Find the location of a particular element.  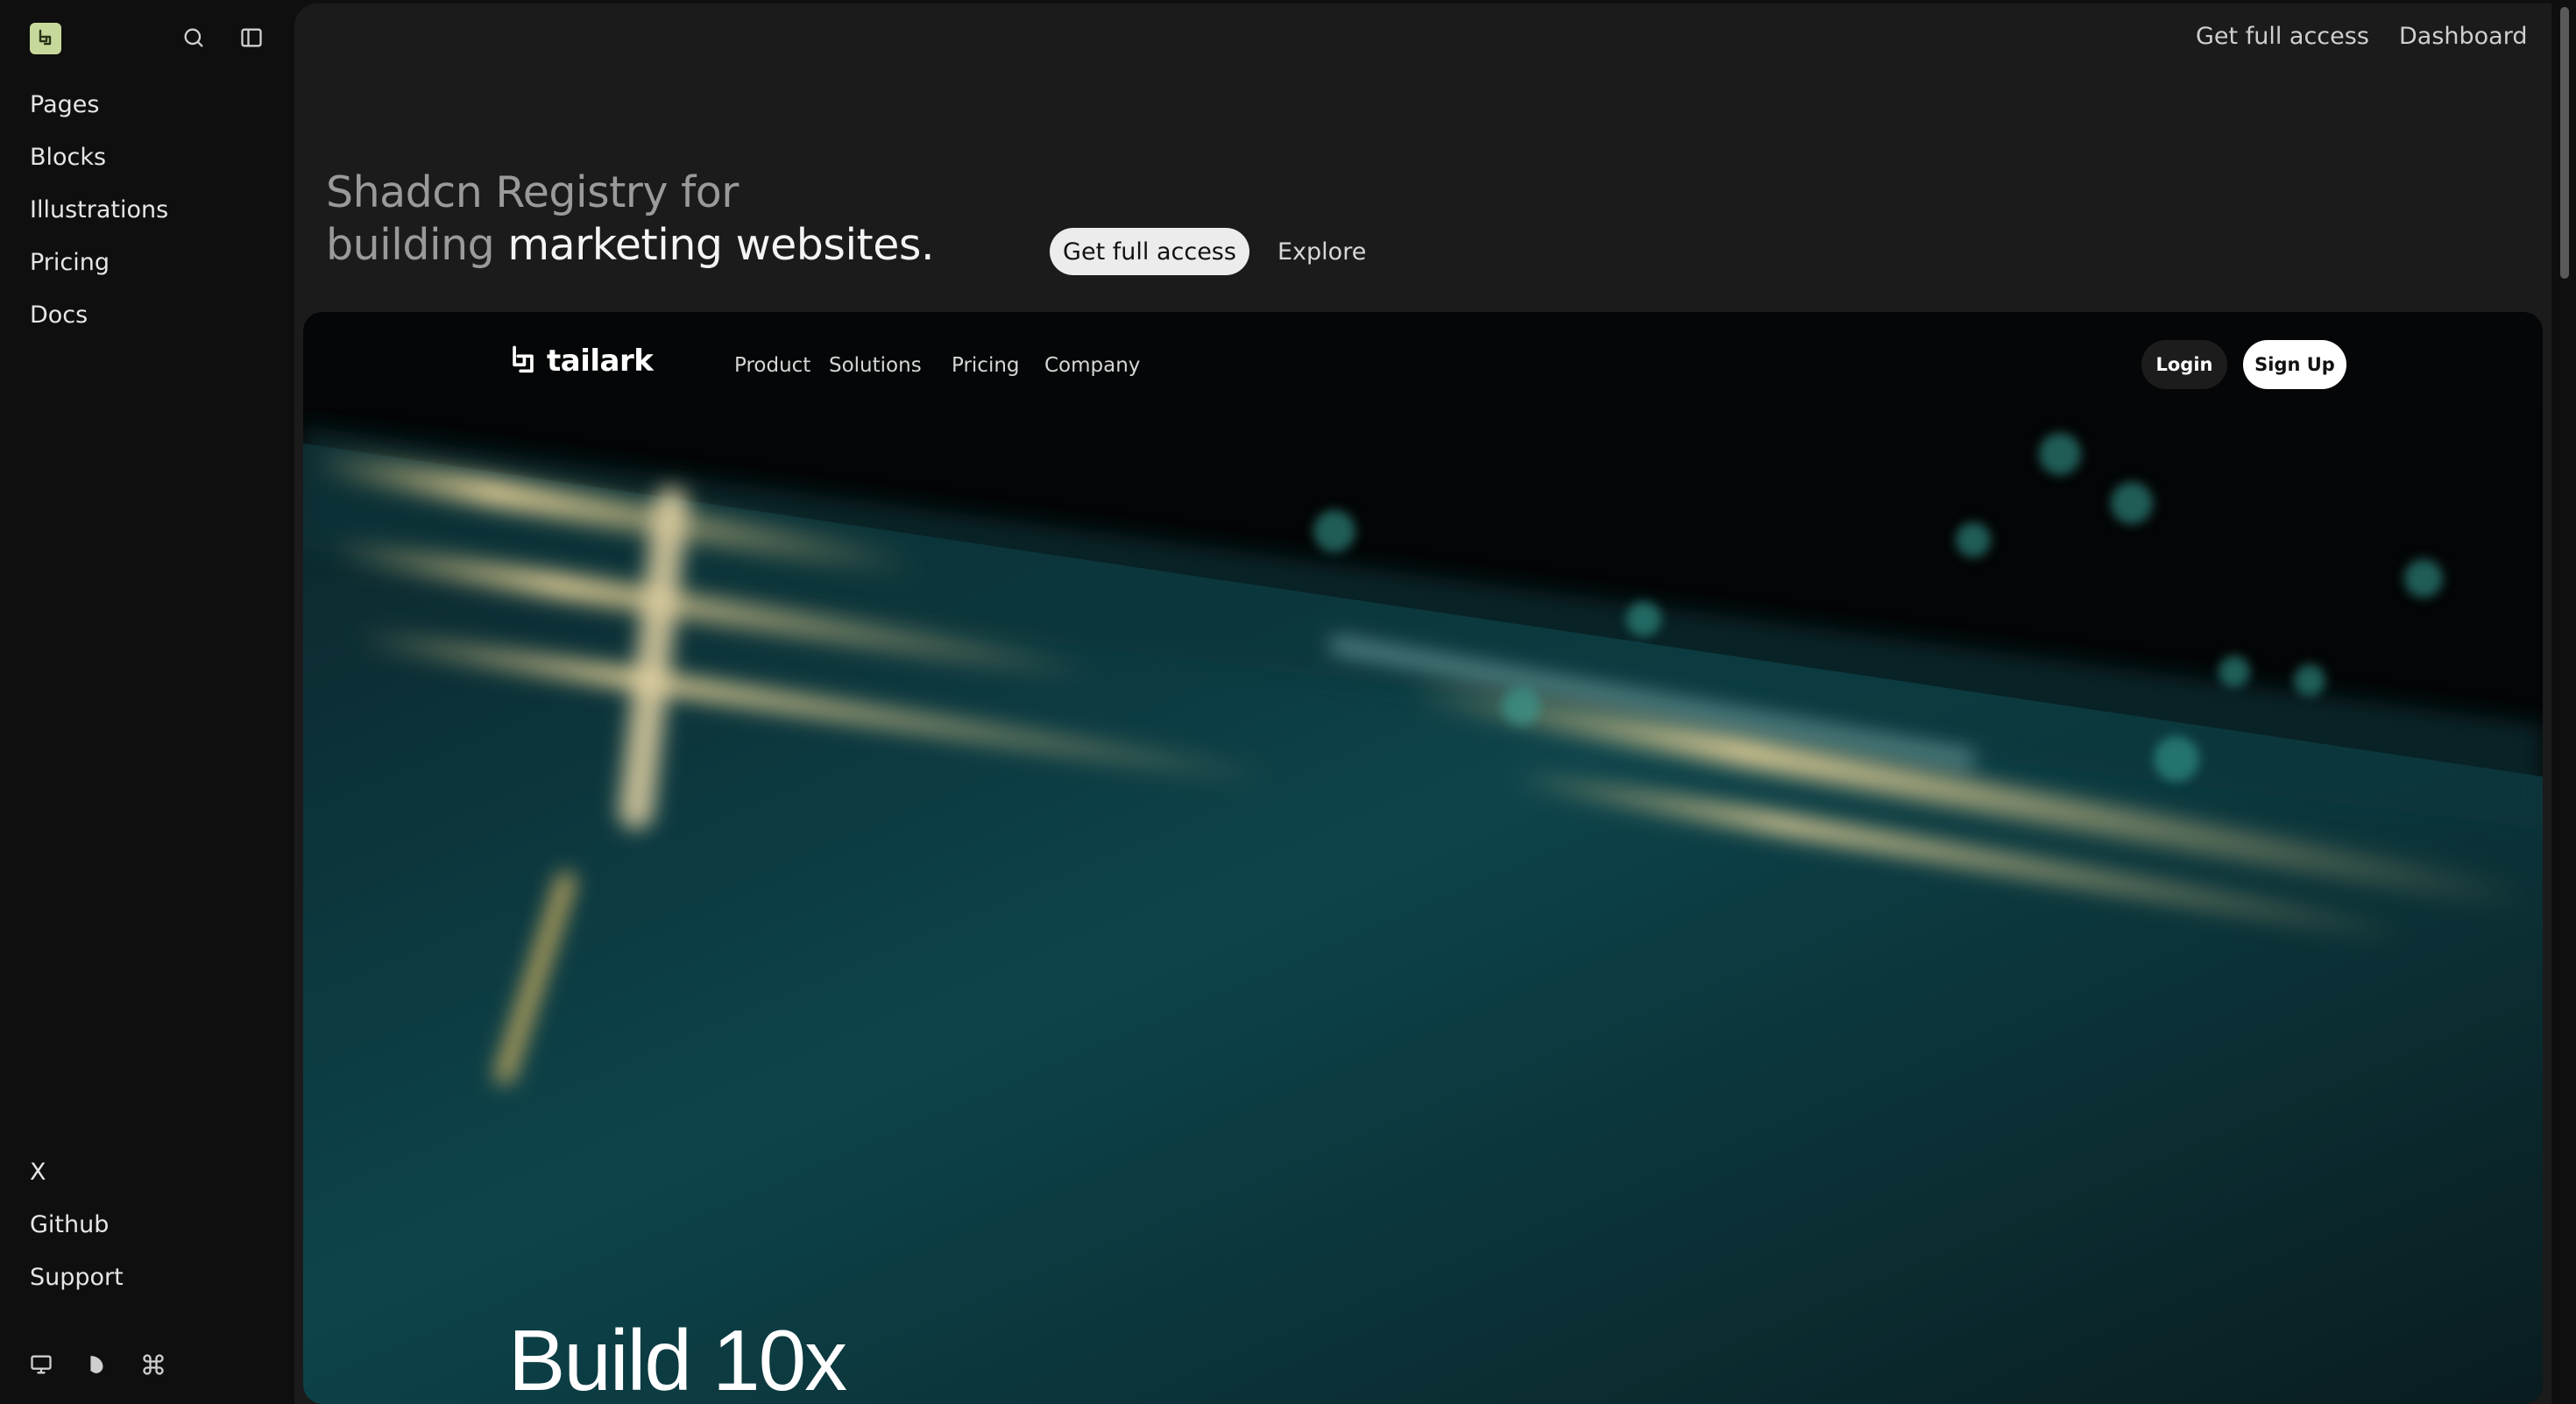

tagline-line-2: building marketing websites. is located at coordinates (630, 245).